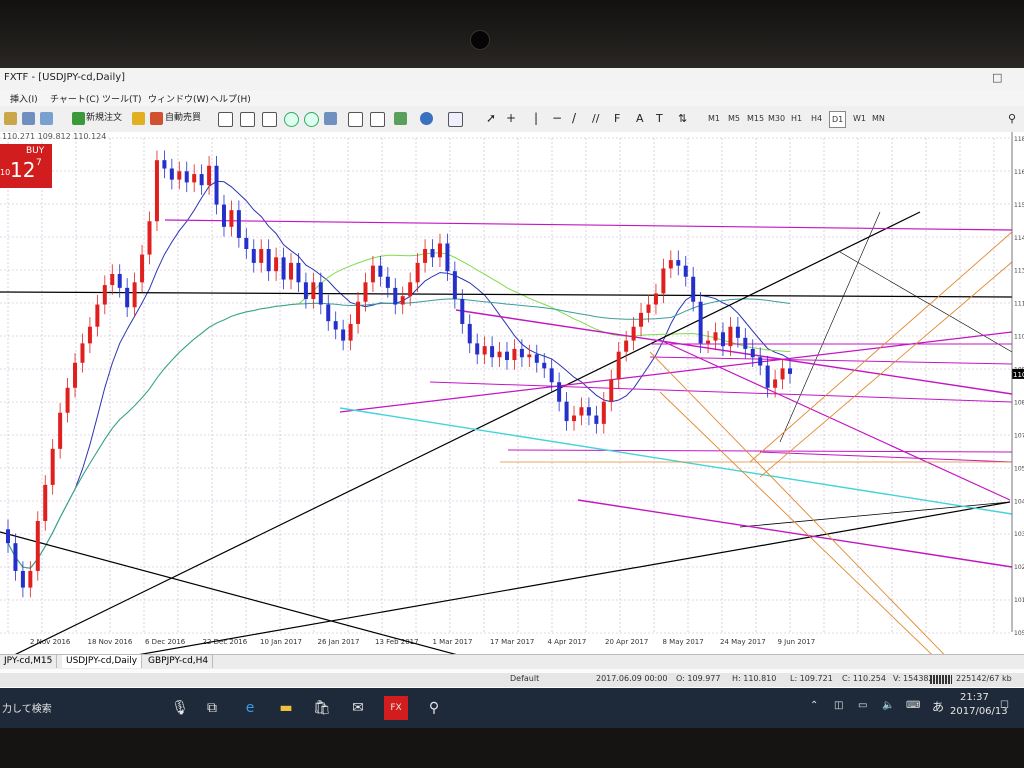 The image size is (1024, 768). Describe the element at coordinates (26, 166) in the screenshot. I see `buy-button: BUY 10 12 7` at that location.